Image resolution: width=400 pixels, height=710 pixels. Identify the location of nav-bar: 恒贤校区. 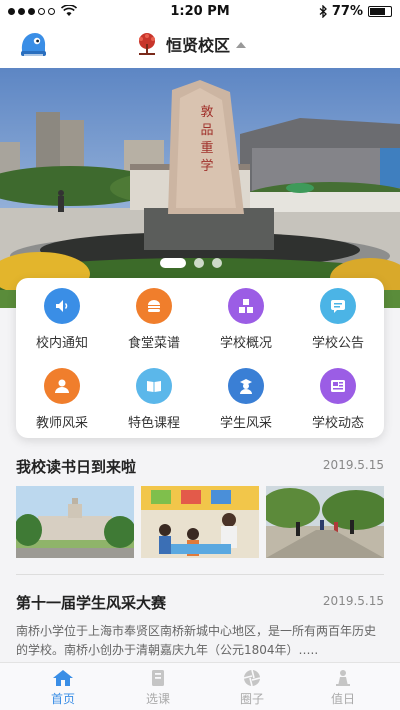
(200, 46).